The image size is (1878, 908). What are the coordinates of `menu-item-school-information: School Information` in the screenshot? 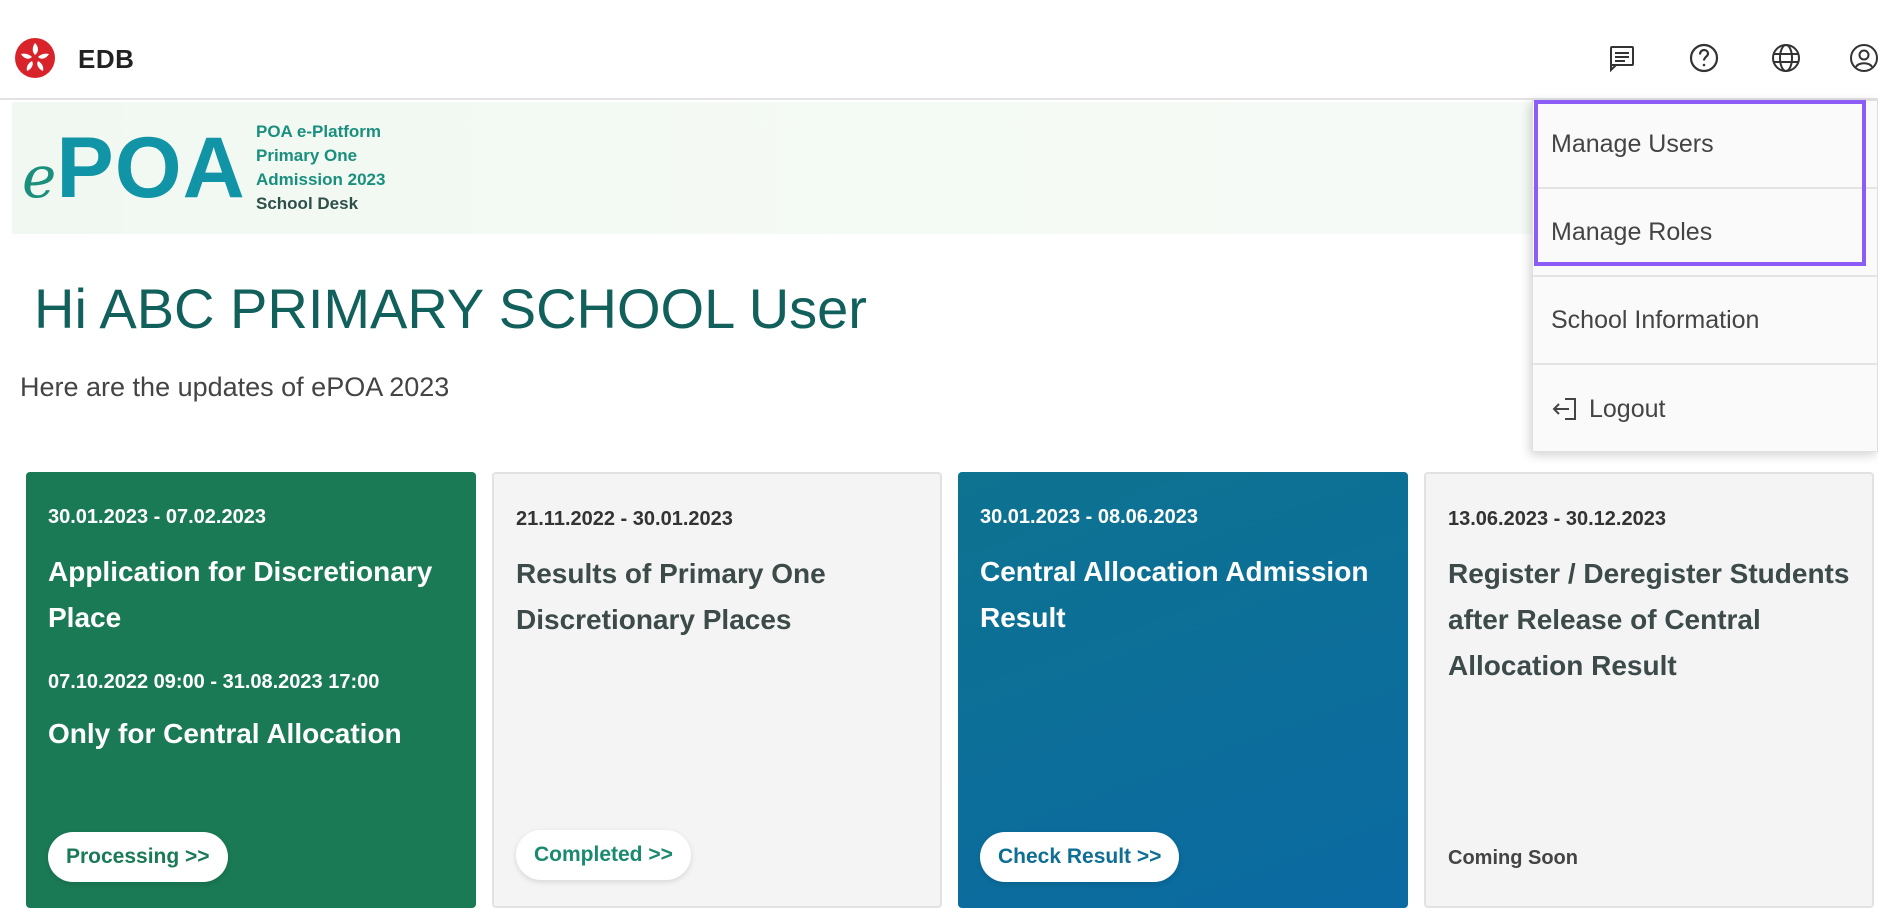 It's located at (1705, 321).